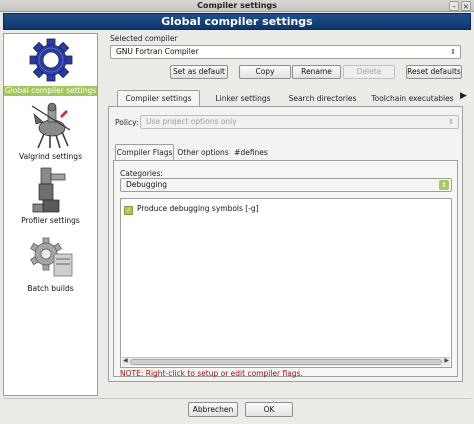  What do you see at coordinates (265, 72) in the screenshot?
I see `copy-button: Copy` at bounding box center [265, 72].